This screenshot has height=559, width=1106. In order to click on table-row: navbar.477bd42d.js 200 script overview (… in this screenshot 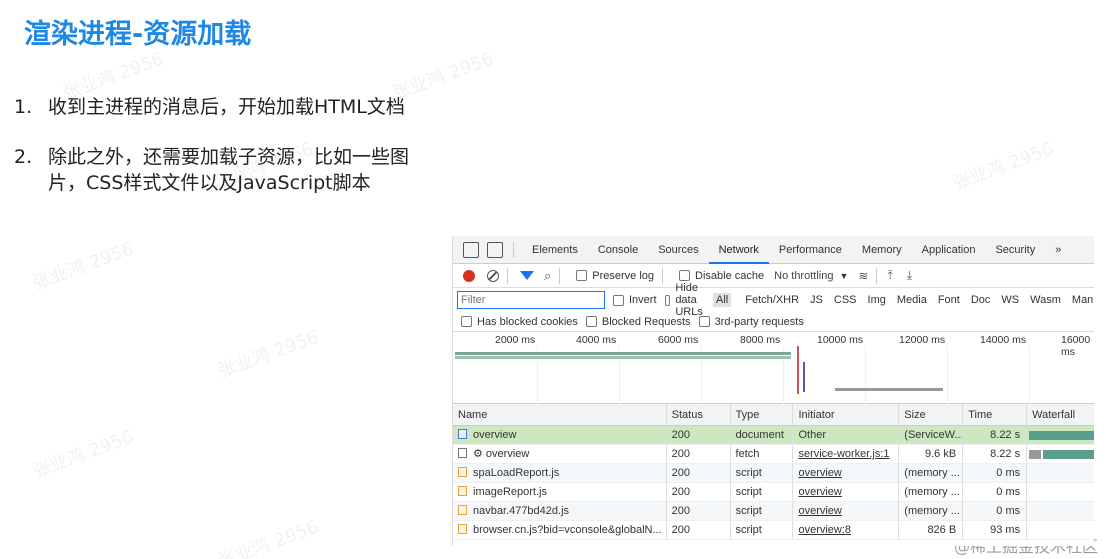, I will do `click(773, 511)`.